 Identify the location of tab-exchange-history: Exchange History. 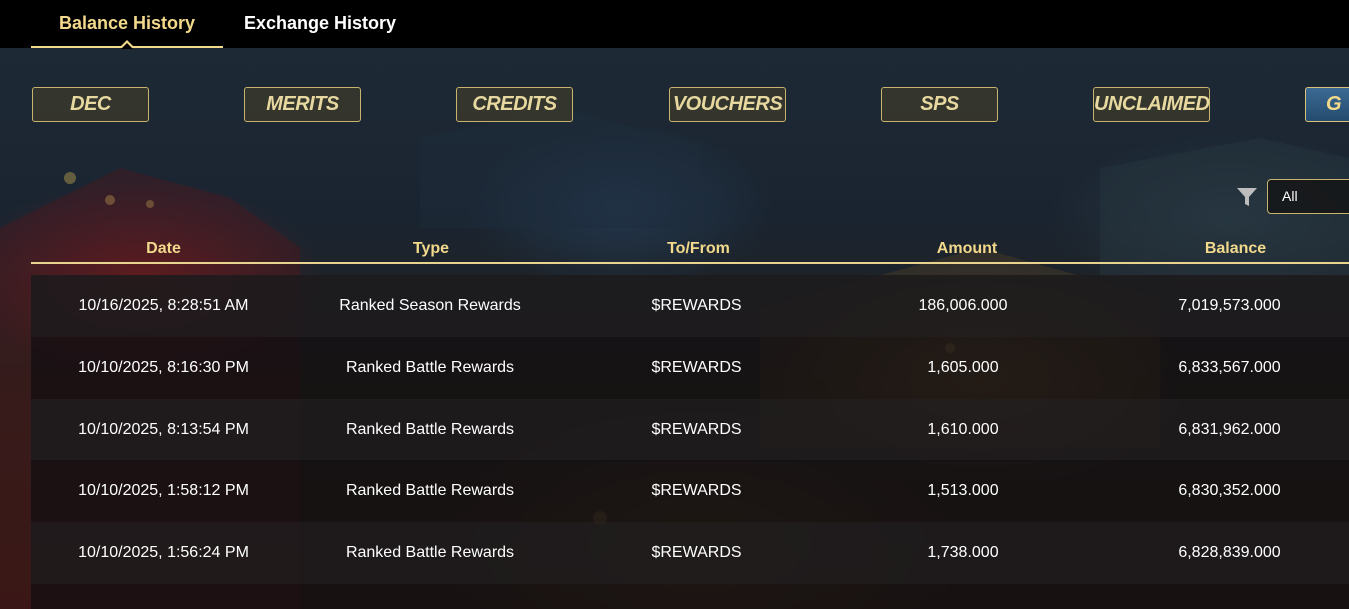
(320, 23).